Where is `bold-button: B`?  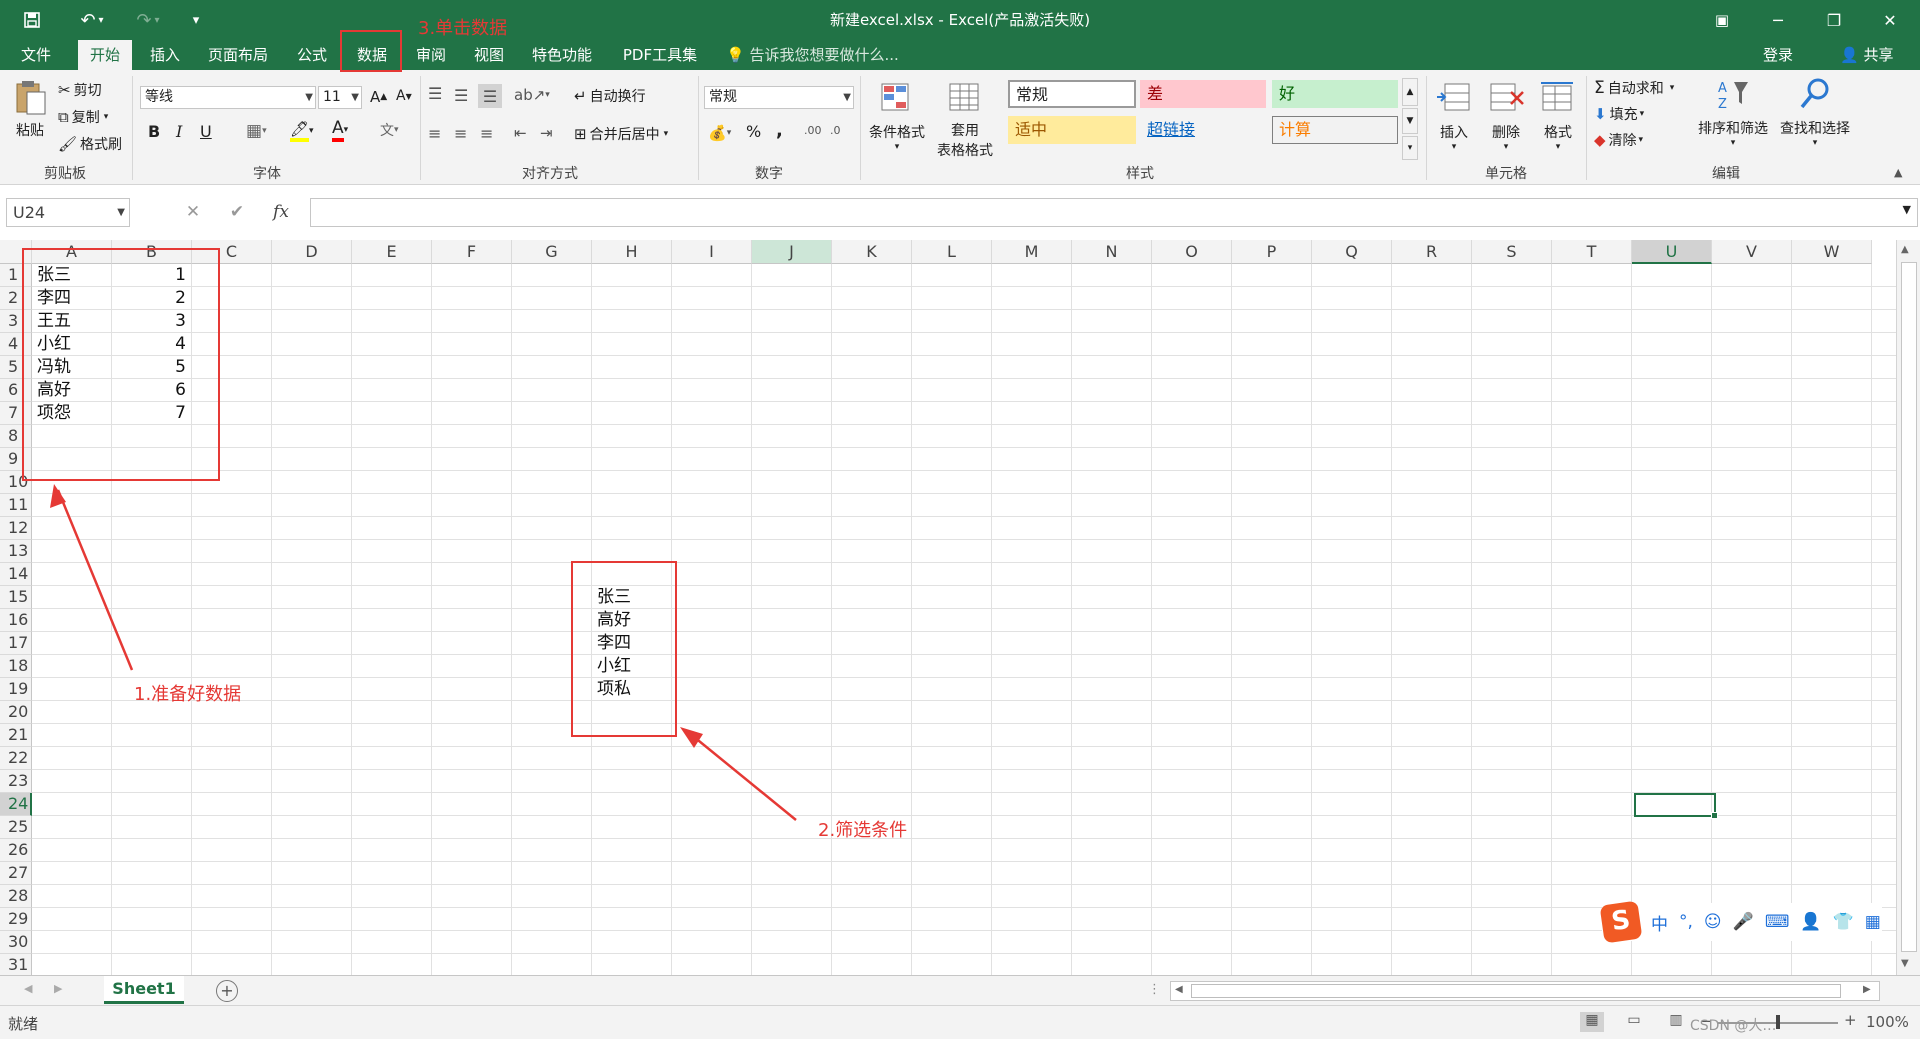 bold-button: B is located at coordinates (154, 131).